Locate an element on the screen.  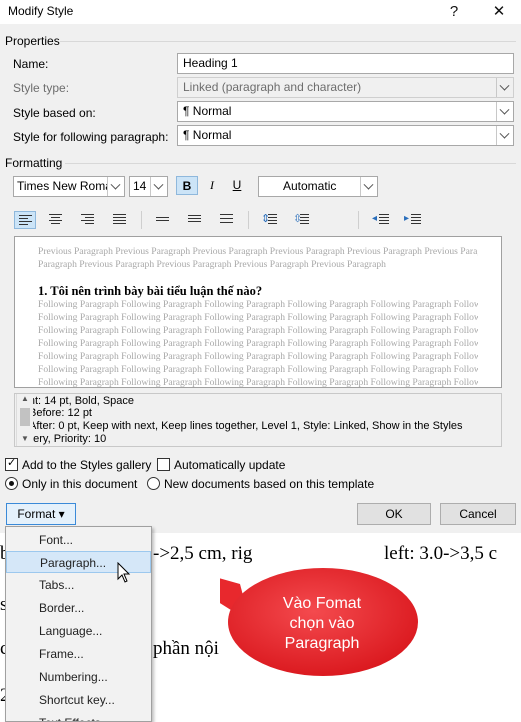
decrease-spacing-icon: ⇳ is located at coordinates (301, 220).